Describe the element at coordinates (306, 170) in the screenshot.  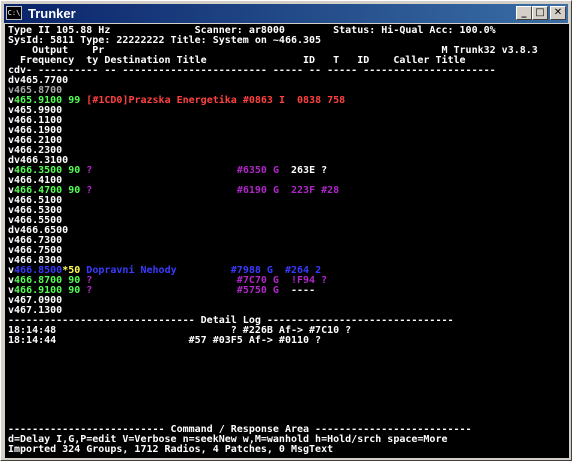
I see `frequency-row-segment: 263E ?` at that location.